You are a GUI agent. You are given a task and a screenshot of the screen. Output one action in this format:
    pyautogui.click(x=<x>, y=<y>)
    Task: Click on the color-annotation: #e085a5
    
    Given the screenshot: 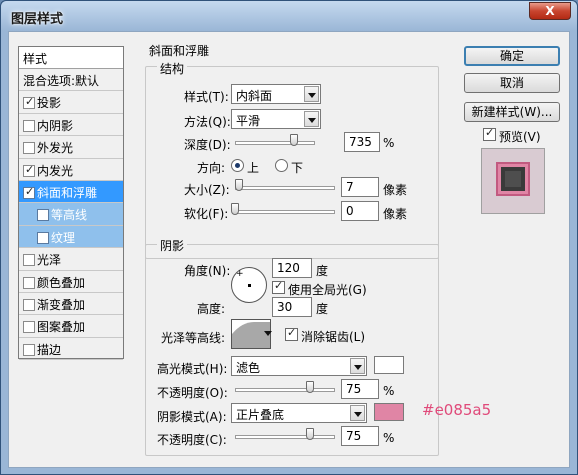 What is the action you would take?
    pyautogui.click(x=457, y=410)
    